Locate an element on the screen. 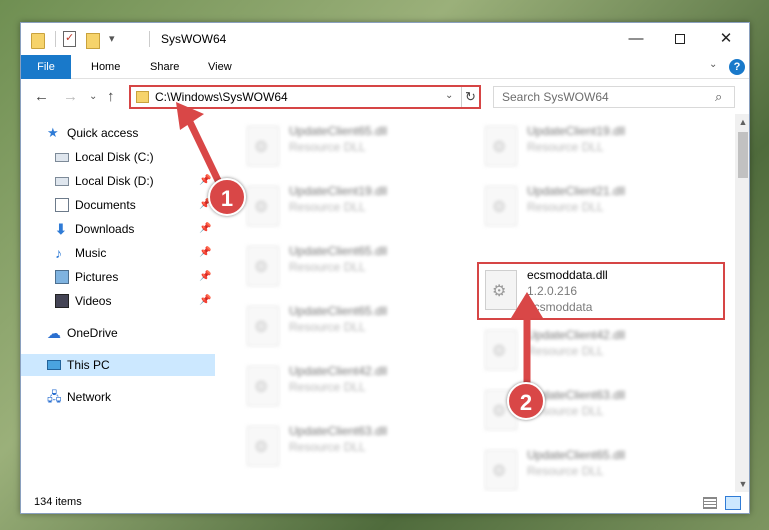  search-box: ⌕ is located at coordinates (614, 97).